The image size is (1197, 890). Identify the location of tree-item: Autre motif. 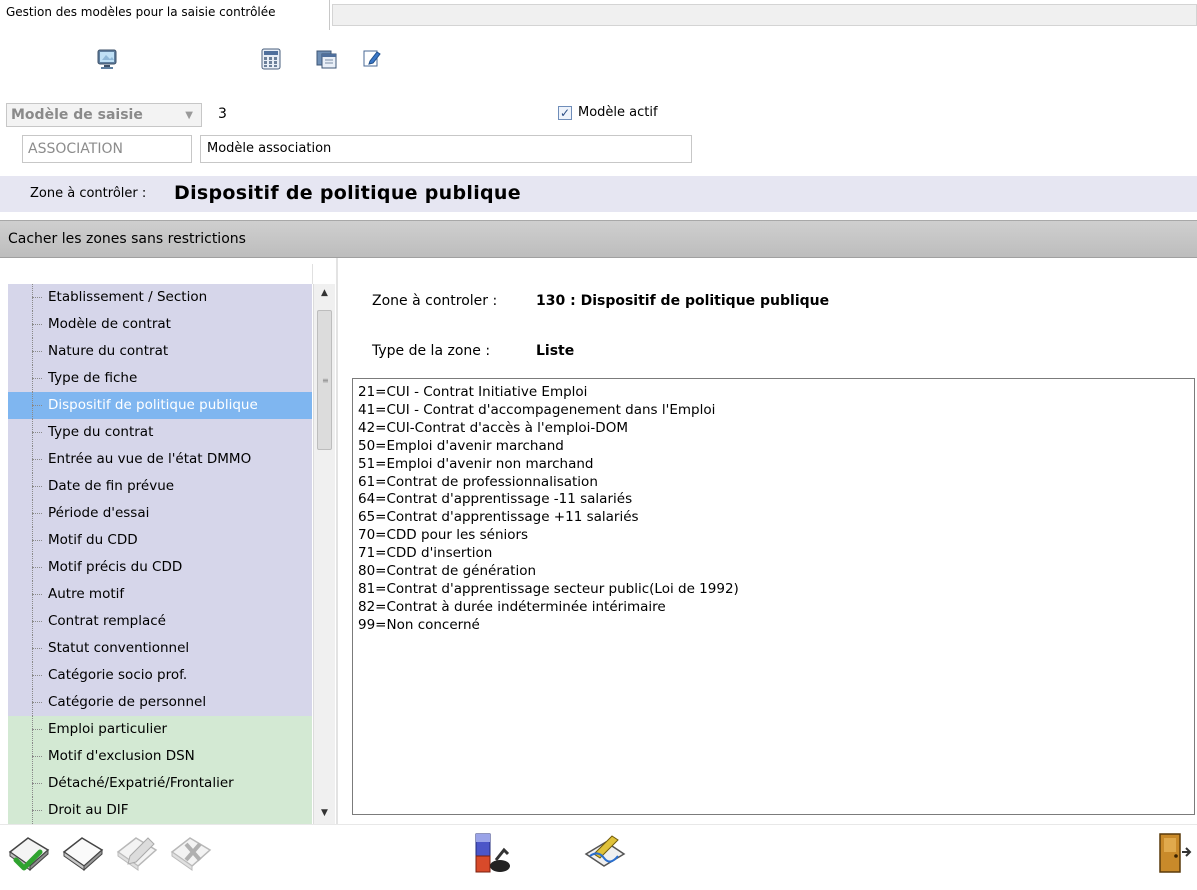
(160, 594).